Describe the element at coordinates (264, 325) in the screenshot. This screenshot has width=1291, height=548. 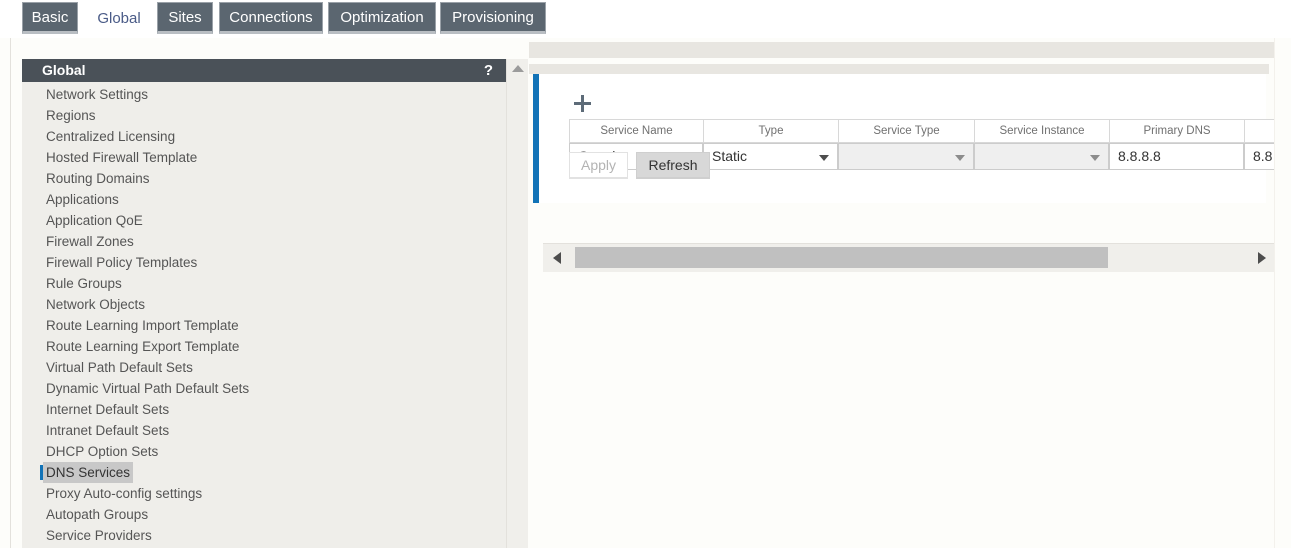
I see `sidebar-item-route-learning-import-template: Route Learning Import Template` at that location.